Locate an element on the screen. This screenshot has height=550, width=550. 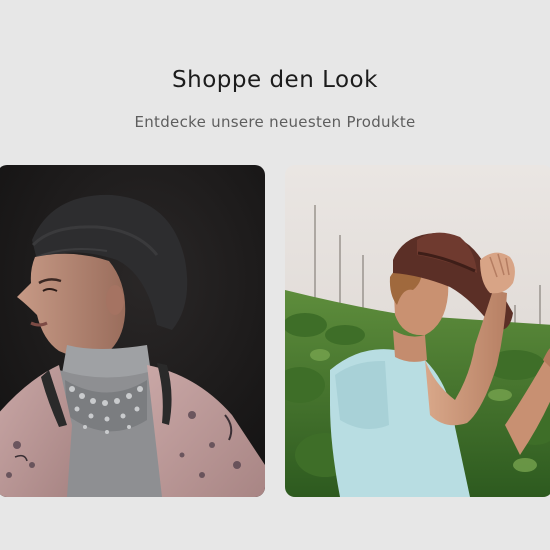
section-title: Shoppe den Look is located at coordinates (275, 80).